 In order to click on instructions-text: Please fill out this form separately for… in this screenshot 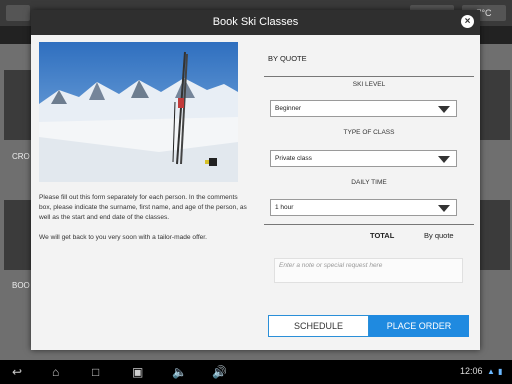, I will do `click(143, 207)`.